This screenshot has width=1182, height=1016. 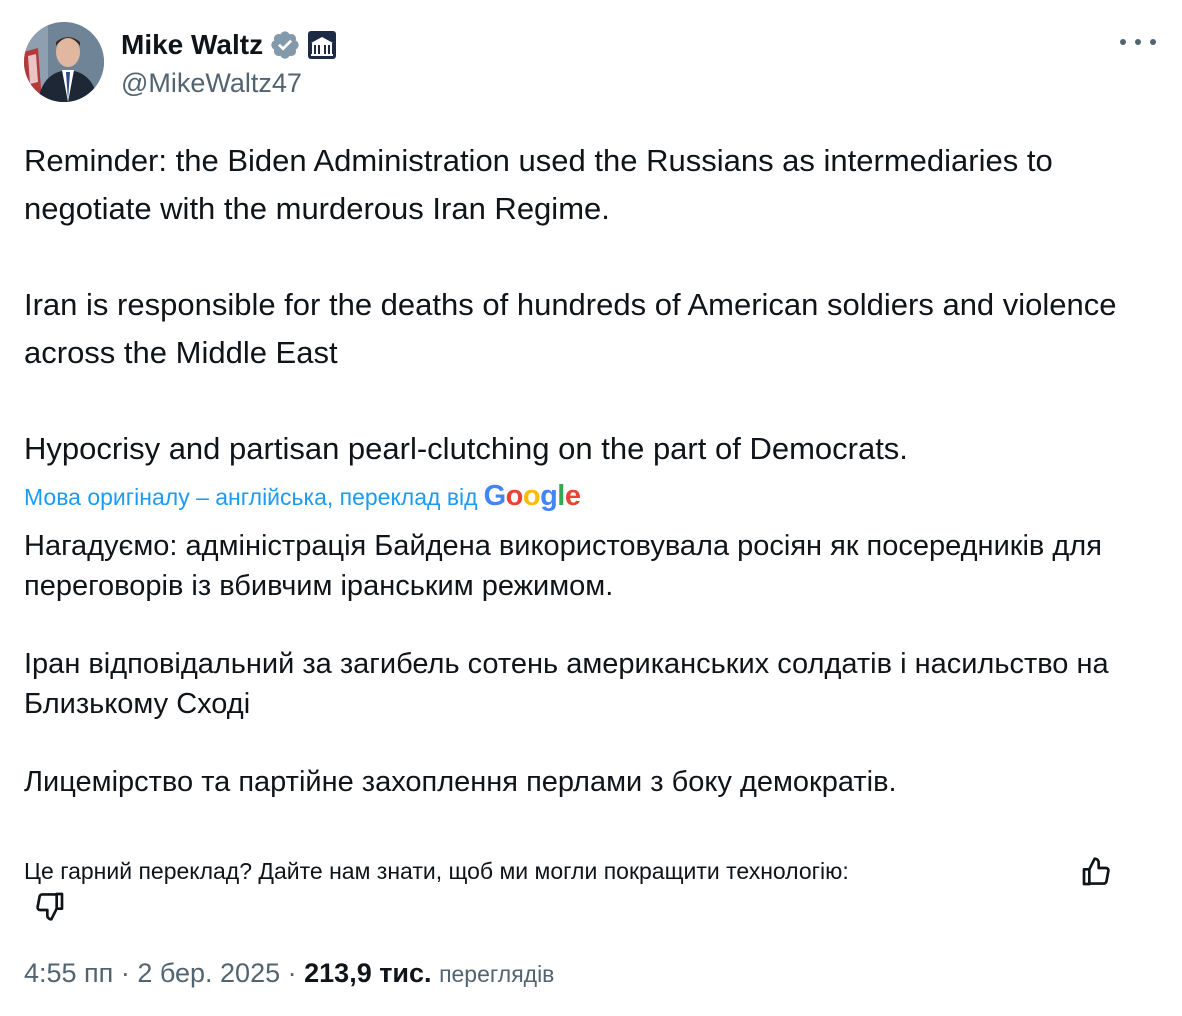 What do you see at coordinates (68, 973) in the screenshot?
I see `tweet-time: 4:55 пп` at bounding box center [68, 973].